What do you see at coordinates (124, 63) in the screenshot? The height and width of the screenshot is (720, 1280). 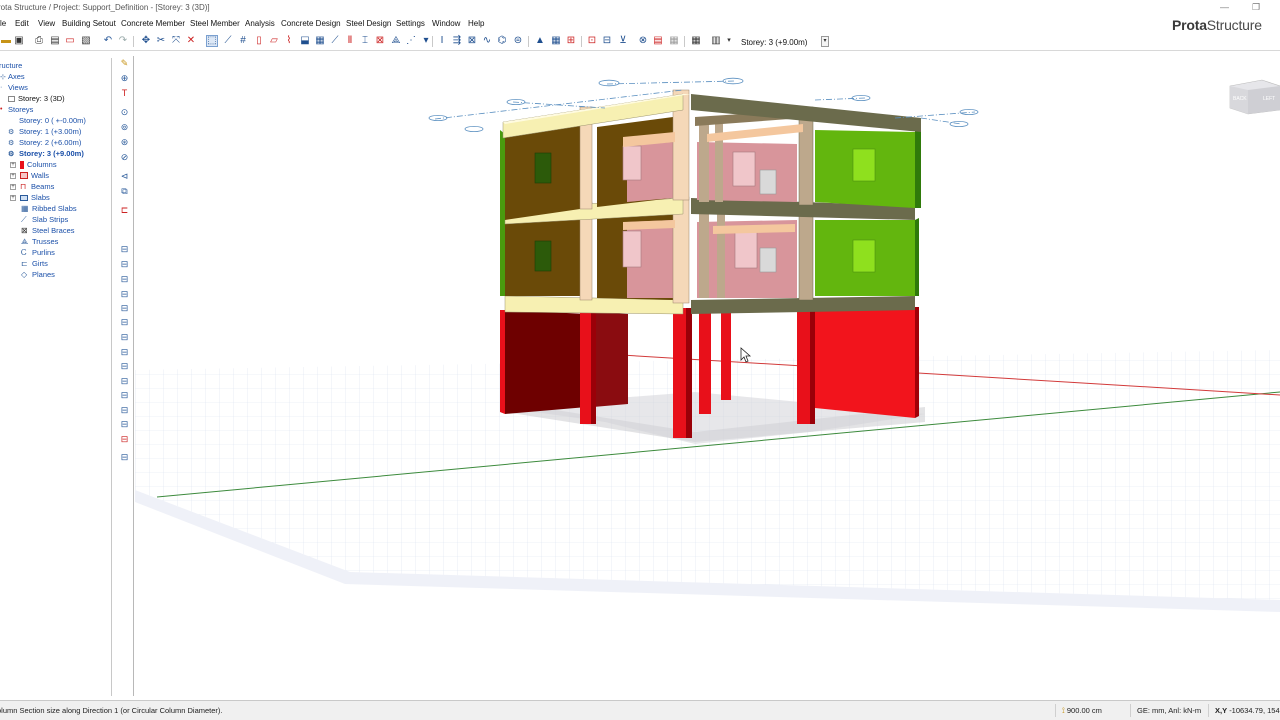 I see `pencil-icon: ✎` at bounding box center [124, 63].